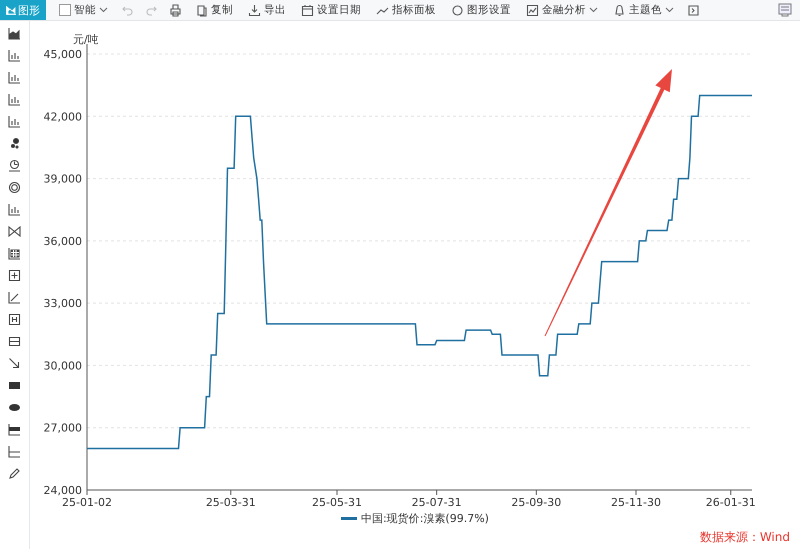 The image size is (800, 549). Describe the element at coordinates (643, 10) in the screenshot. I see `toolbar-button: 主题色` at that location.